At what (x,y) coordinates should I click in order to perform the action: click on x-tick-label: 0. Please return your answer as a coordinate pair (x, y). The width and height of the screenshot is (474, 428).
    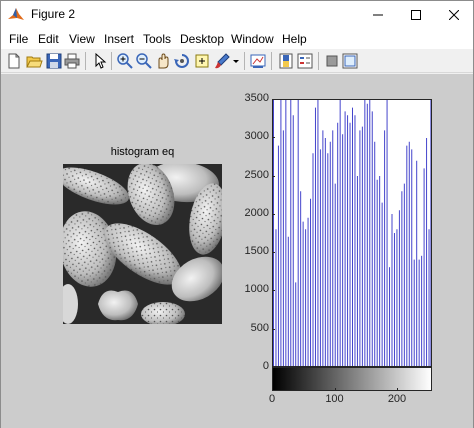
    Looking at the image, I should click on (272, 399).